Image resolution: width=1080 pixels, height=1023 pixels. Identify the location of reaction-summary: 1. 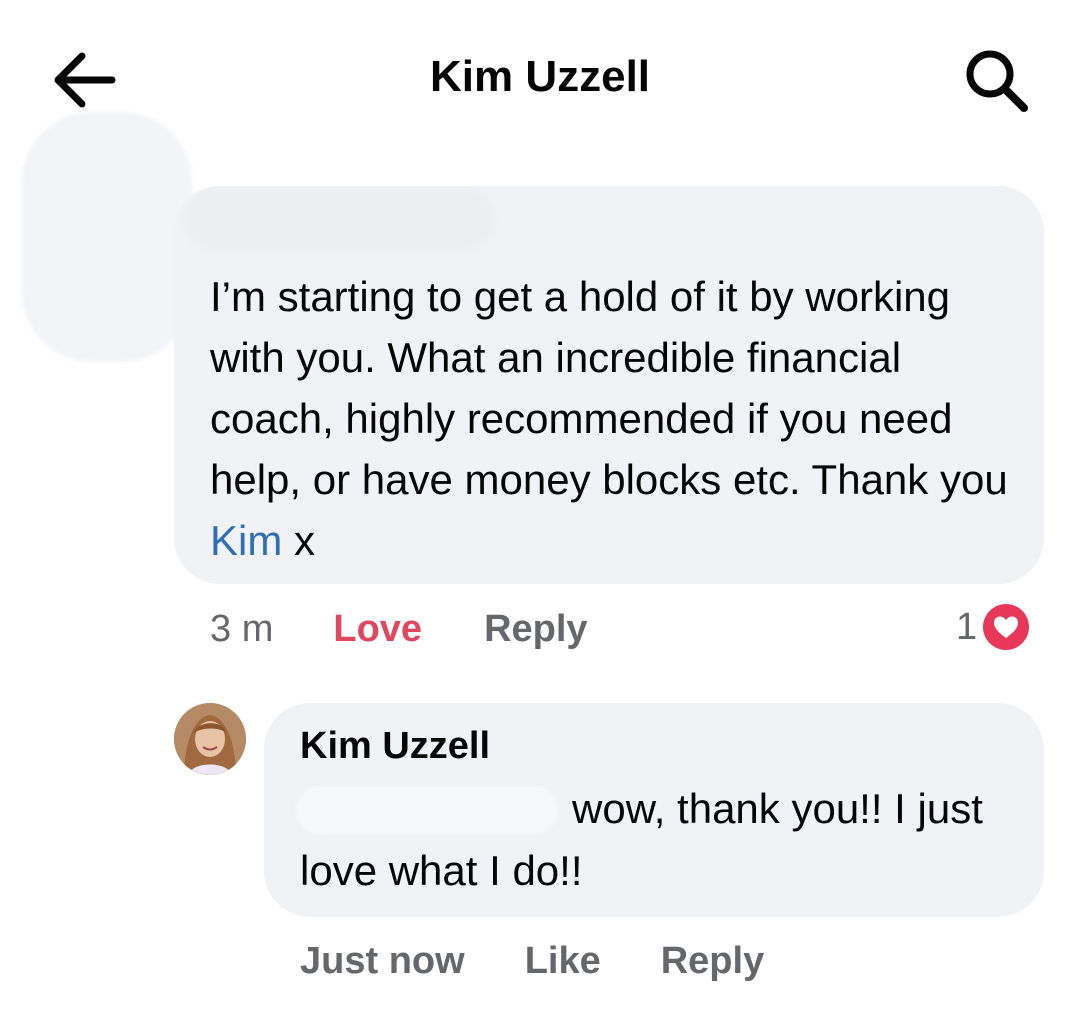
(993, 627).